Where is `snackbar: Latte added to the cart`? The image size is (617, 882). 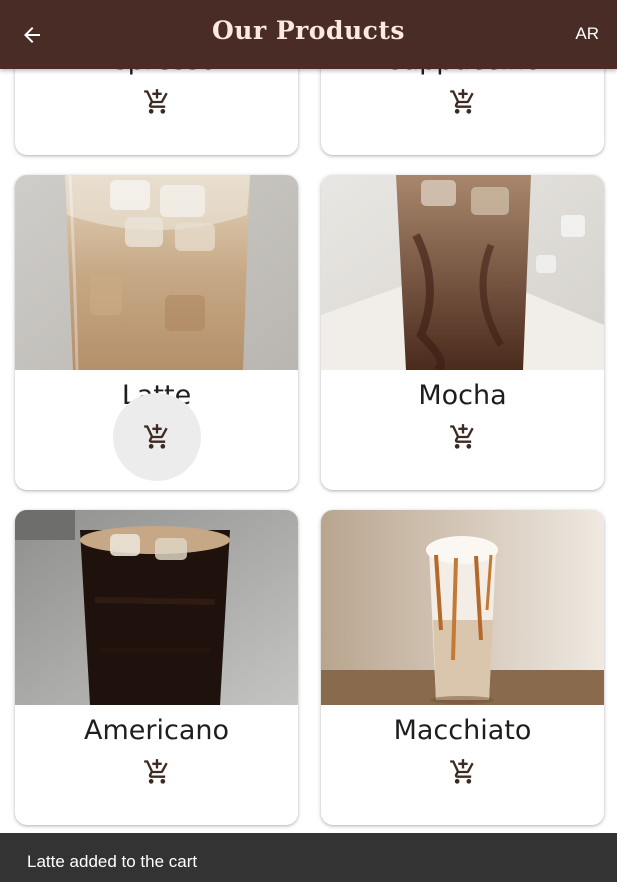 snackbar: Latte added to the cart is located at coordinates (308, 857).